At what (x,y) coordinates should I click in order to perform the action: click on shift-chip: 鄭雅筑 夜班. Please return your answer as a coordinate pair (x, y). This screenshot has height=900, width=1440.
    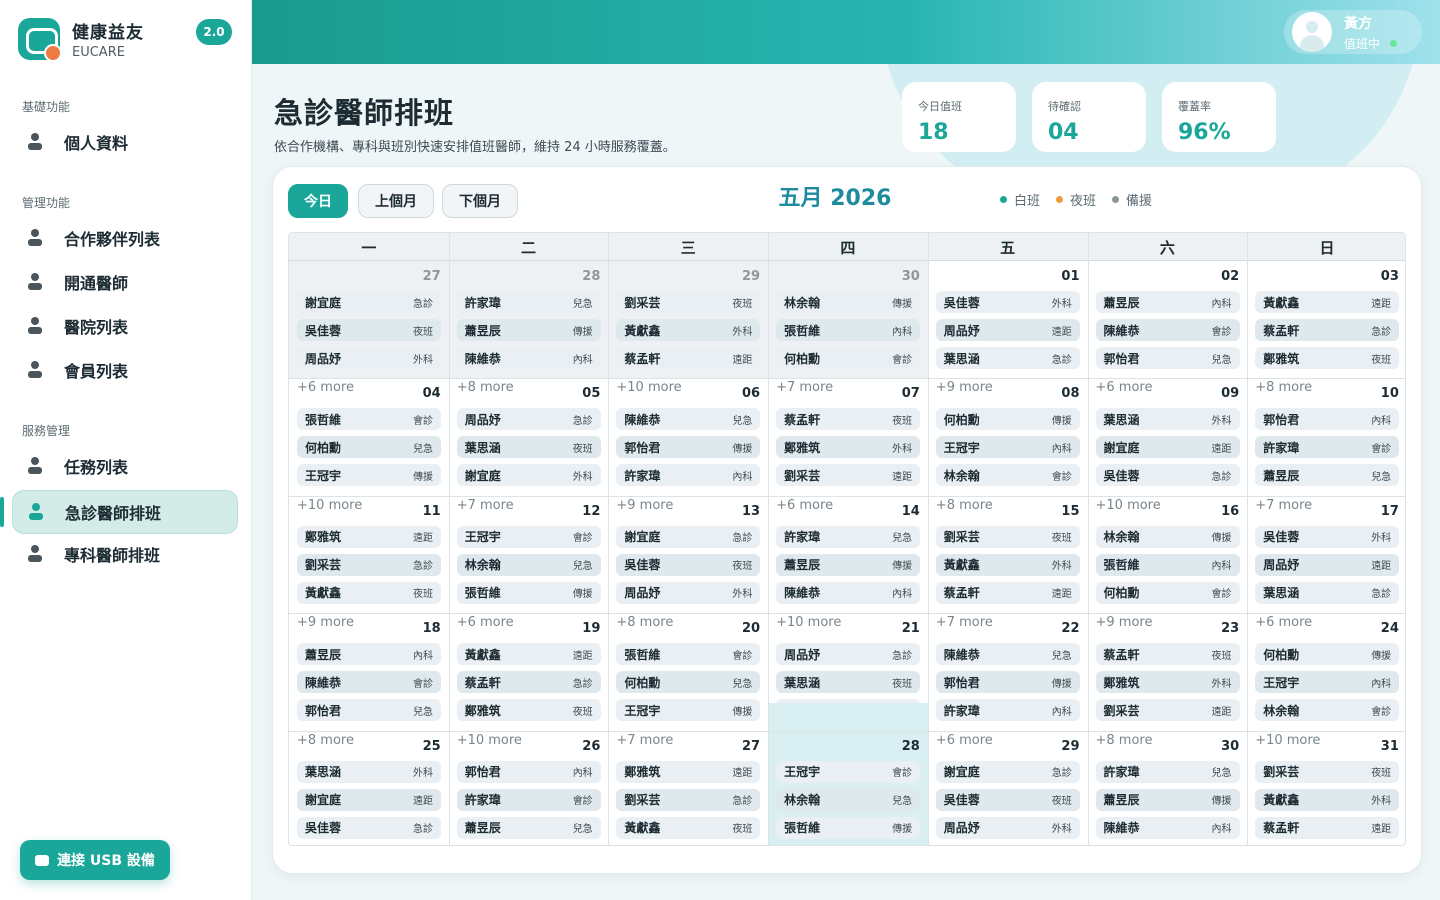
    Looking at the image, I should click on (528, 710).